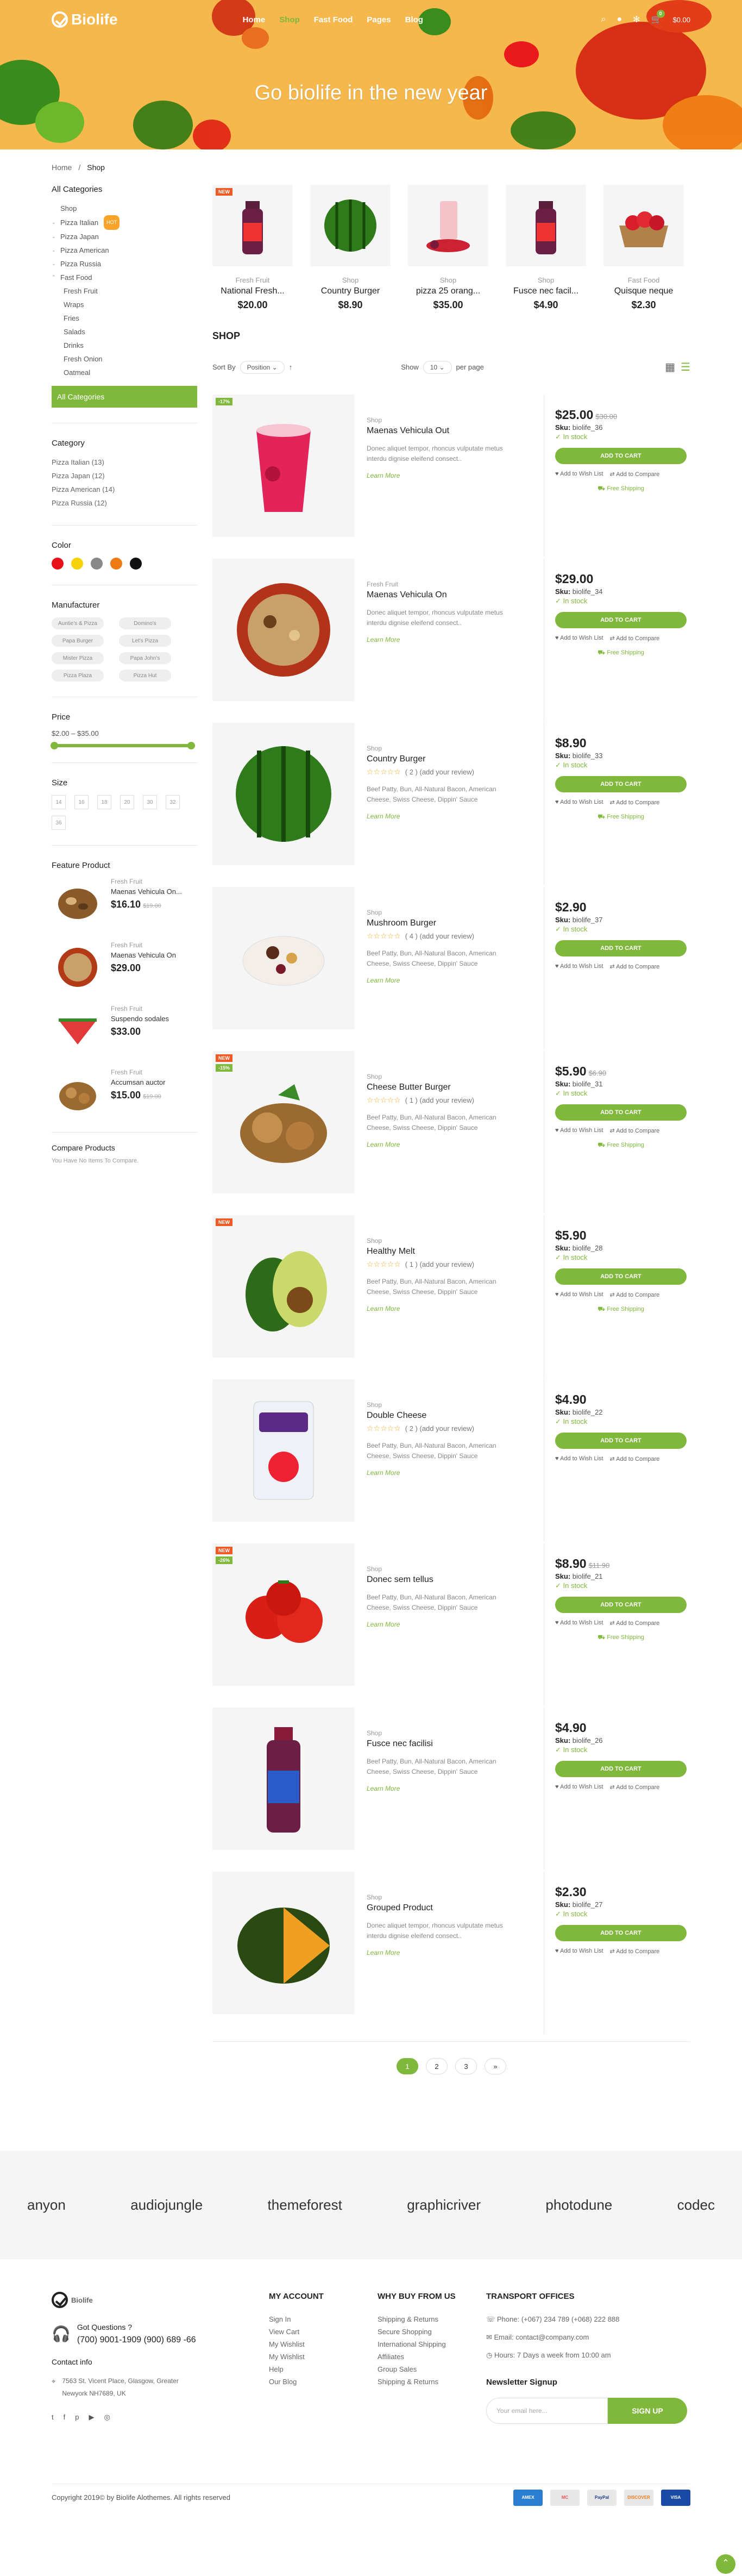 The height and width of the screenshot is (2576, 742). What do you see at coordinates (53, 2417) in the screenshot?
I see `twitter-icon: t` at bounding box center [53, 2417].